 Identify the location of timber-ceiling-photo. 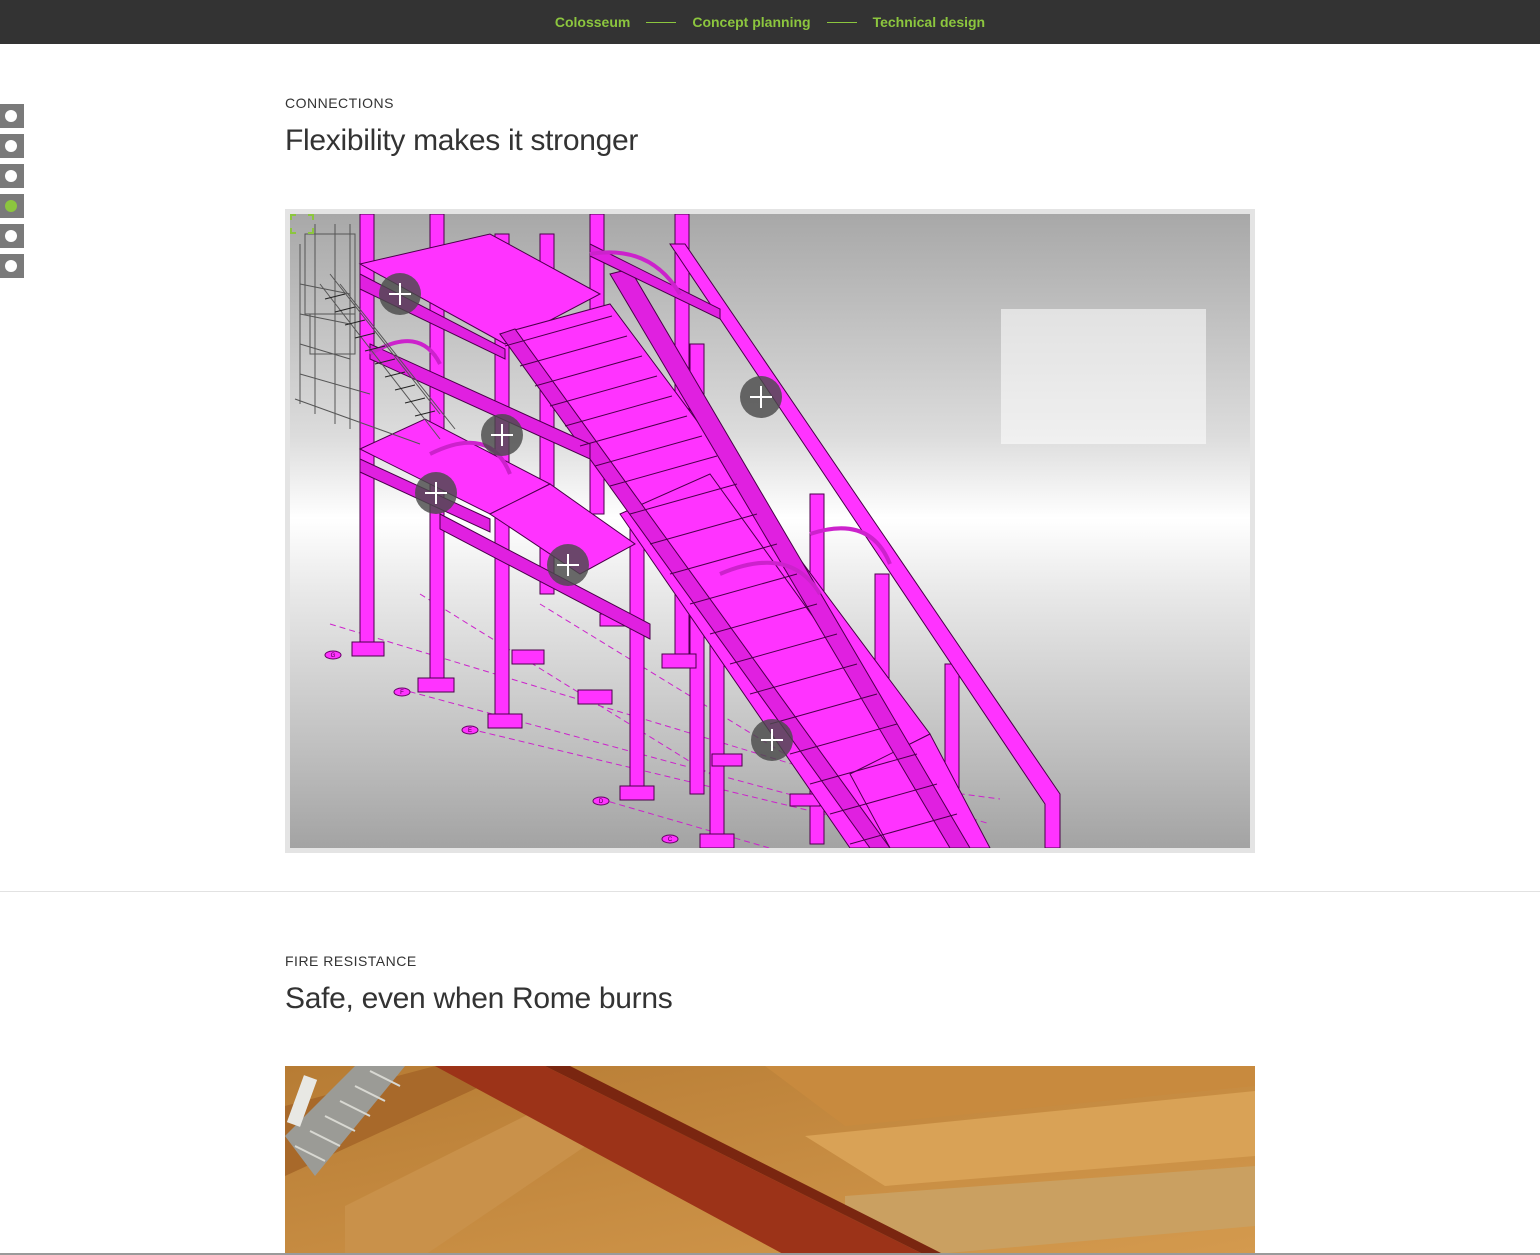
(770, 1160).